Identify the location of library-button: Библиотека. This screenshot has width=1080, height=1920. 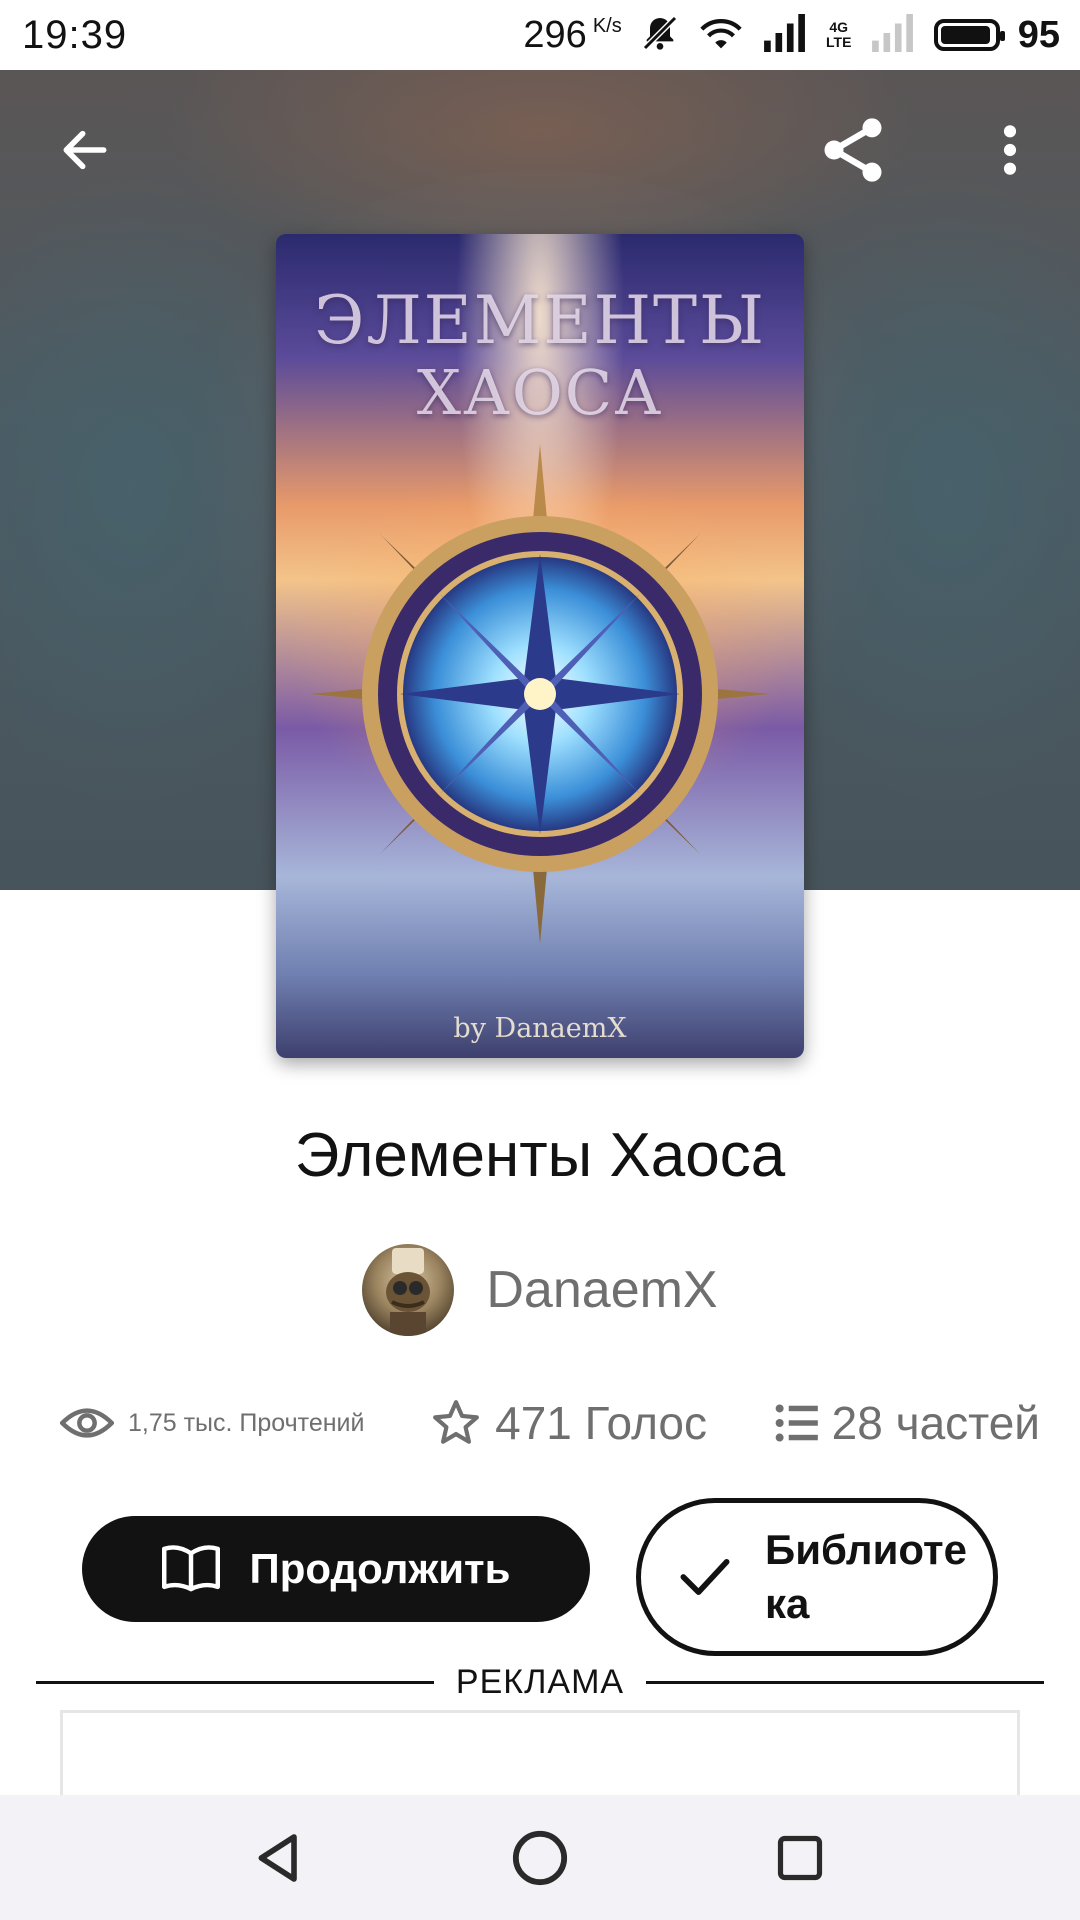
(817, 1577).